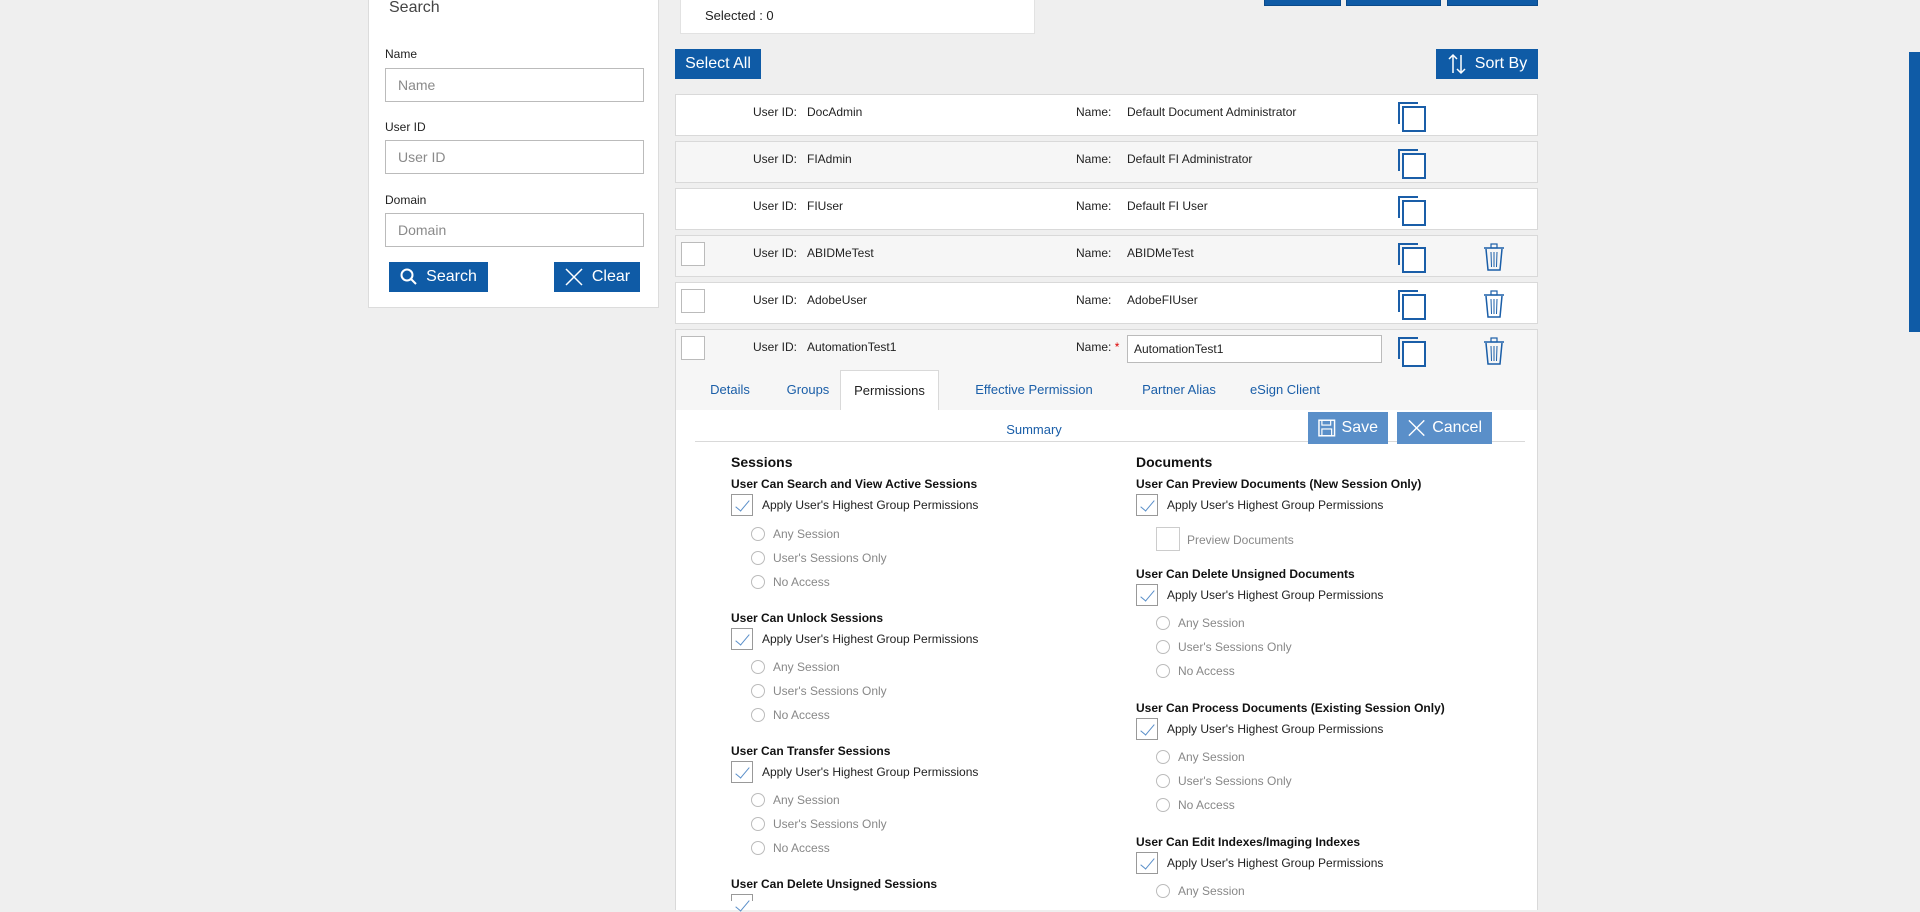 The height and width of the screenshot is (912, 1920). What do you see at coordinates (1168, 539) in the screenshot?
I see `preview-documents-checkbox` at bounding box center [1168, 539].